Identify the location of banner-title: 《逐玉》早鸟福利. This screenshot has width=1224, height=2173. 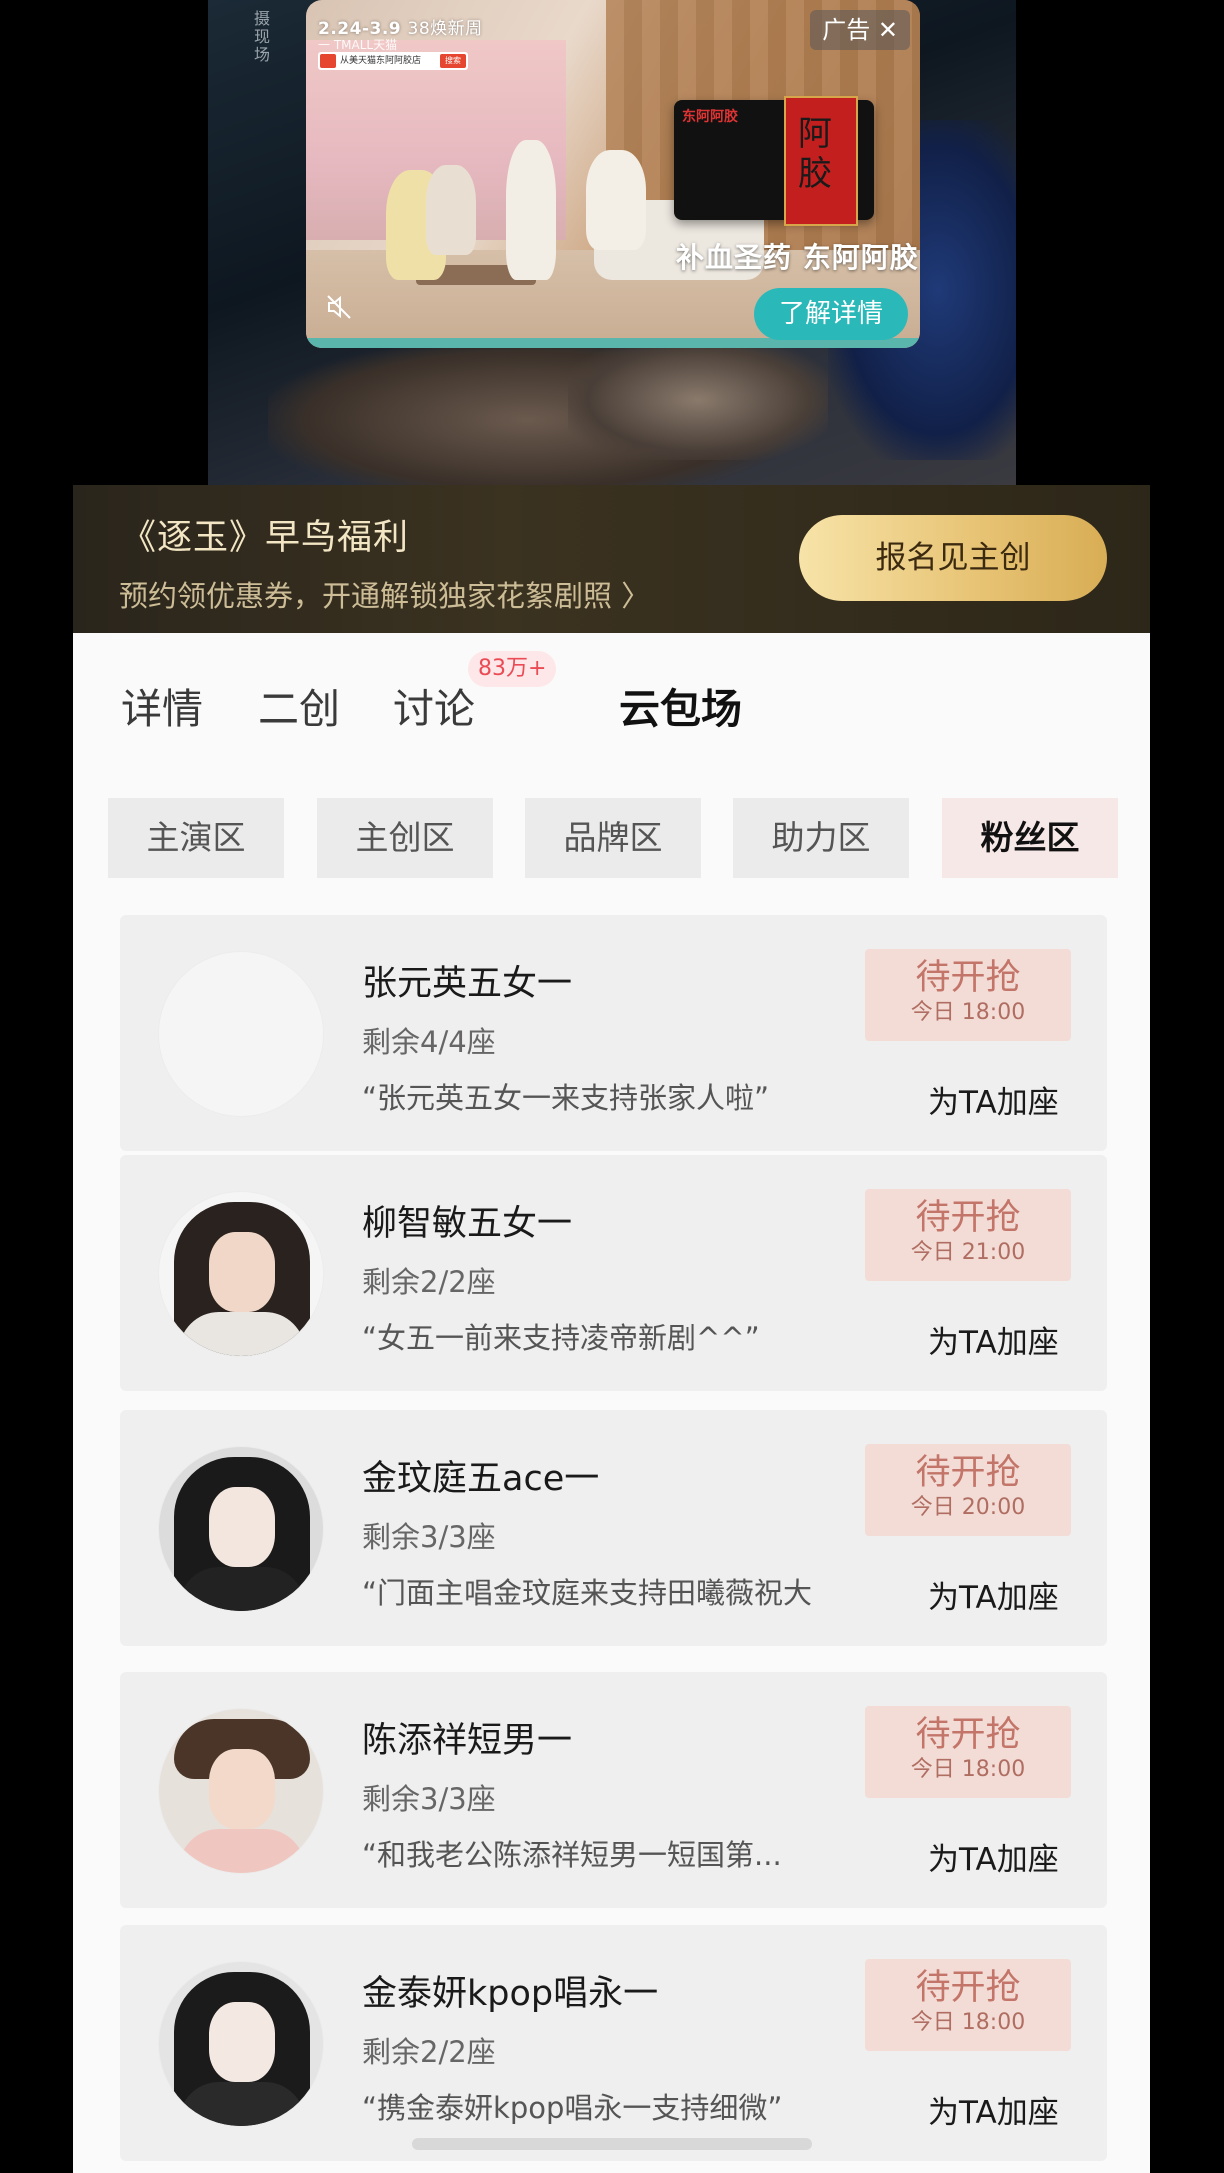
(265, 538).